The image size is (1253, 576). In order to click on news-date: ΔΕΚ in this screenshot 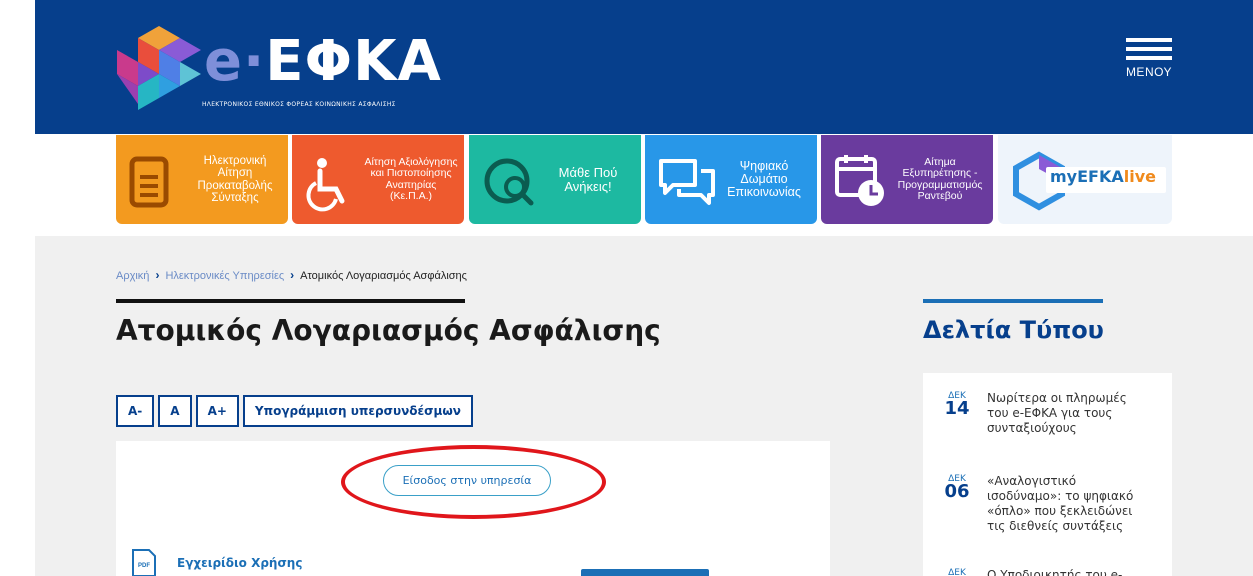, I will do `click(957, 572)`.